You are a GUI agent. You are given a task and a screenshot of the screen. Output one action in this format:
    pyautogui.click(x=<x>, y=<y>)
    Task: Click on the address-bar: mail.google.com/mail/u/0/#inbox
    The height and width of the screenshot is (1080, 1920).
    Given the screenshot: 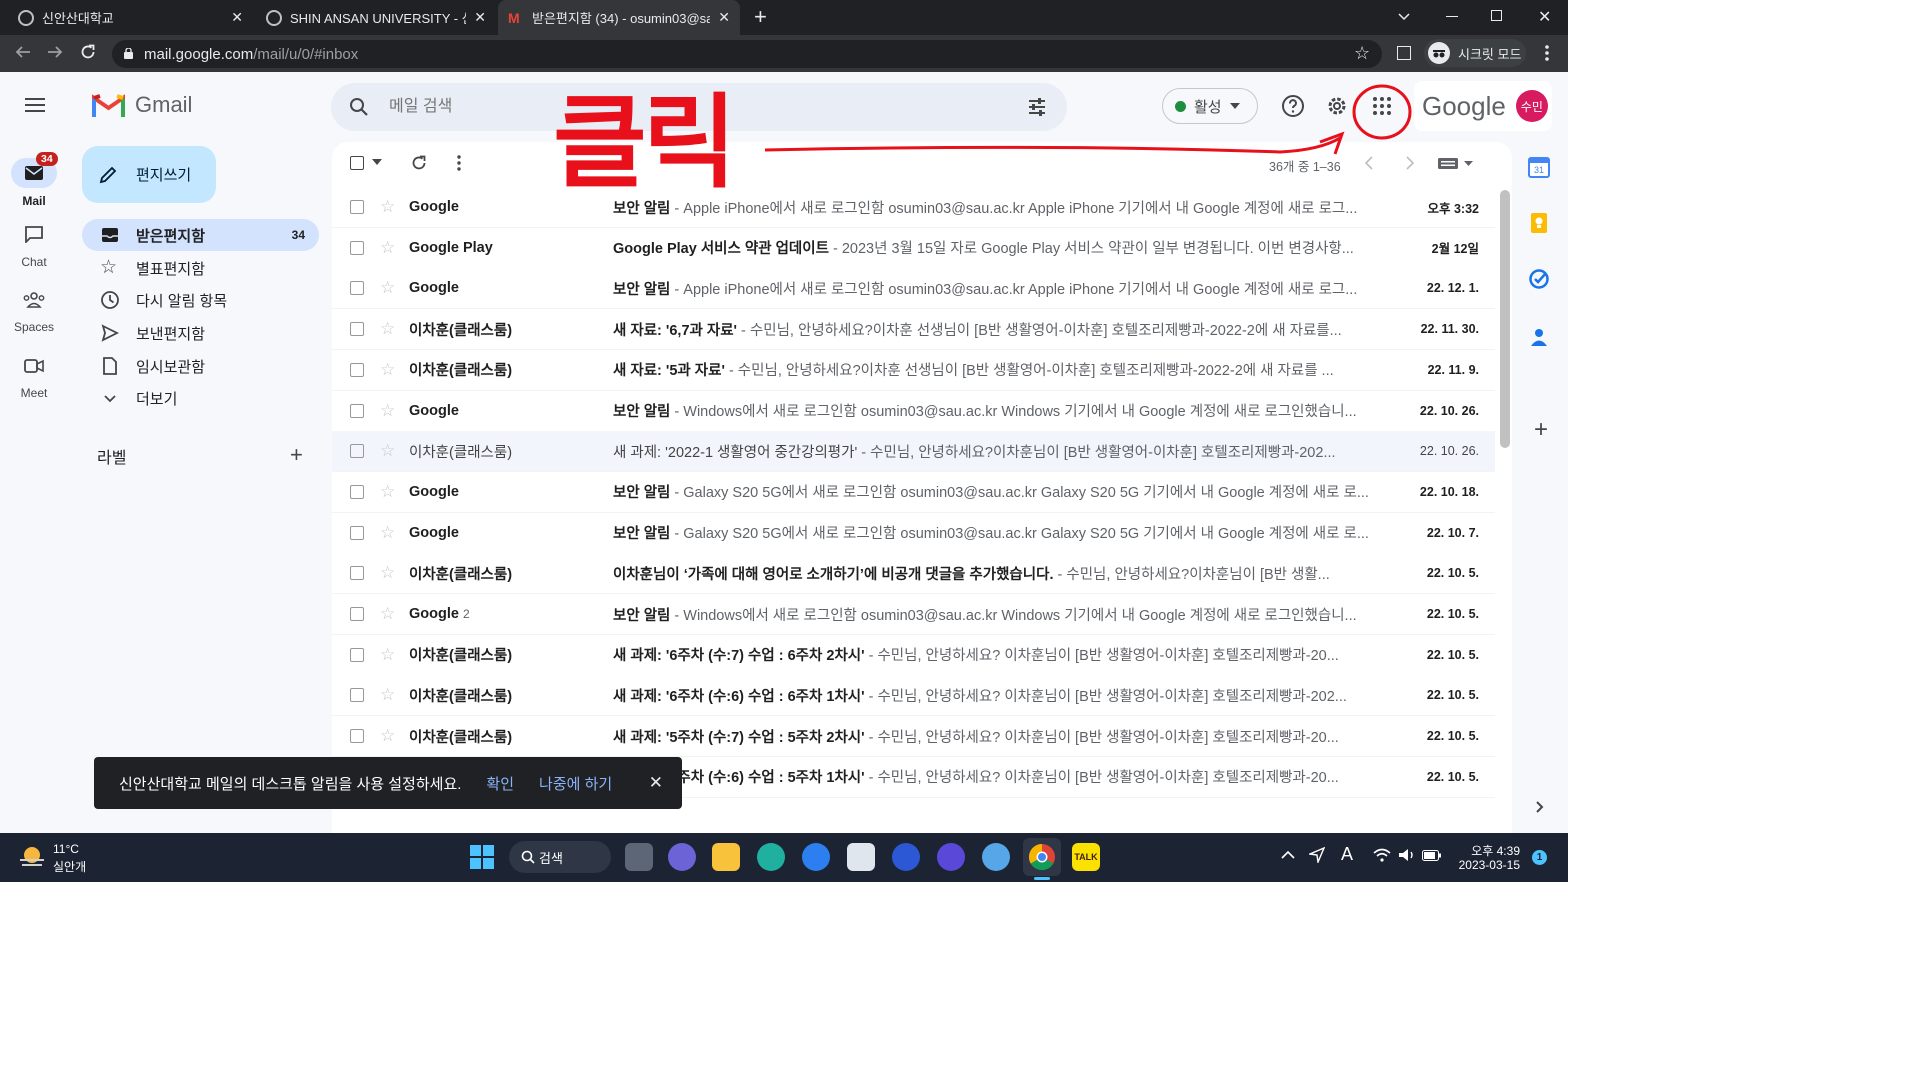 What is the action you would take?
    pyautogui.click(x=747, y=54)
    